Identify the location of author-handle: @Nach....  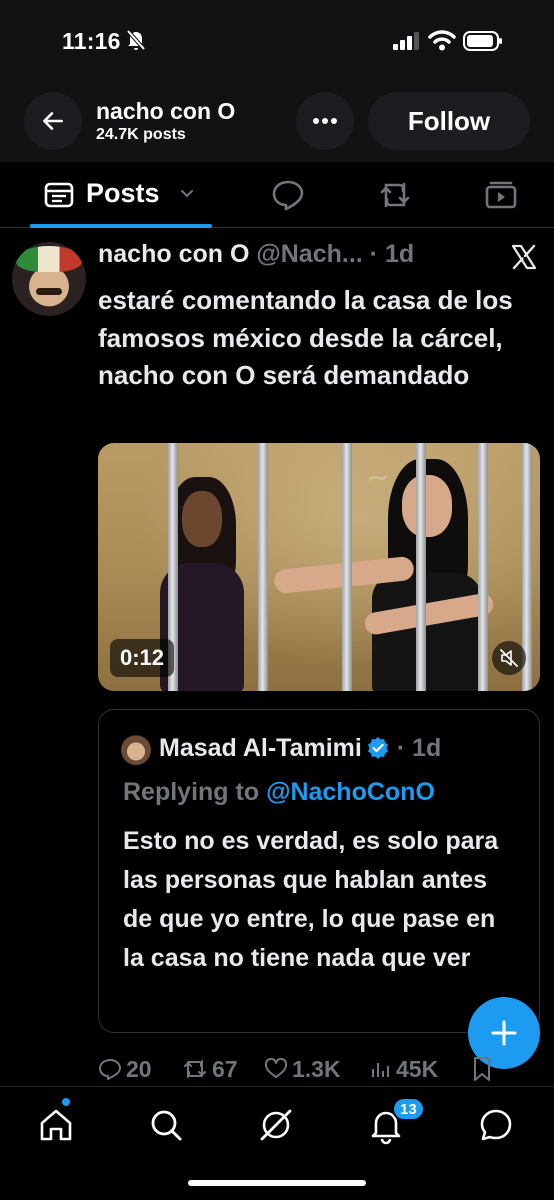
(309, 254).